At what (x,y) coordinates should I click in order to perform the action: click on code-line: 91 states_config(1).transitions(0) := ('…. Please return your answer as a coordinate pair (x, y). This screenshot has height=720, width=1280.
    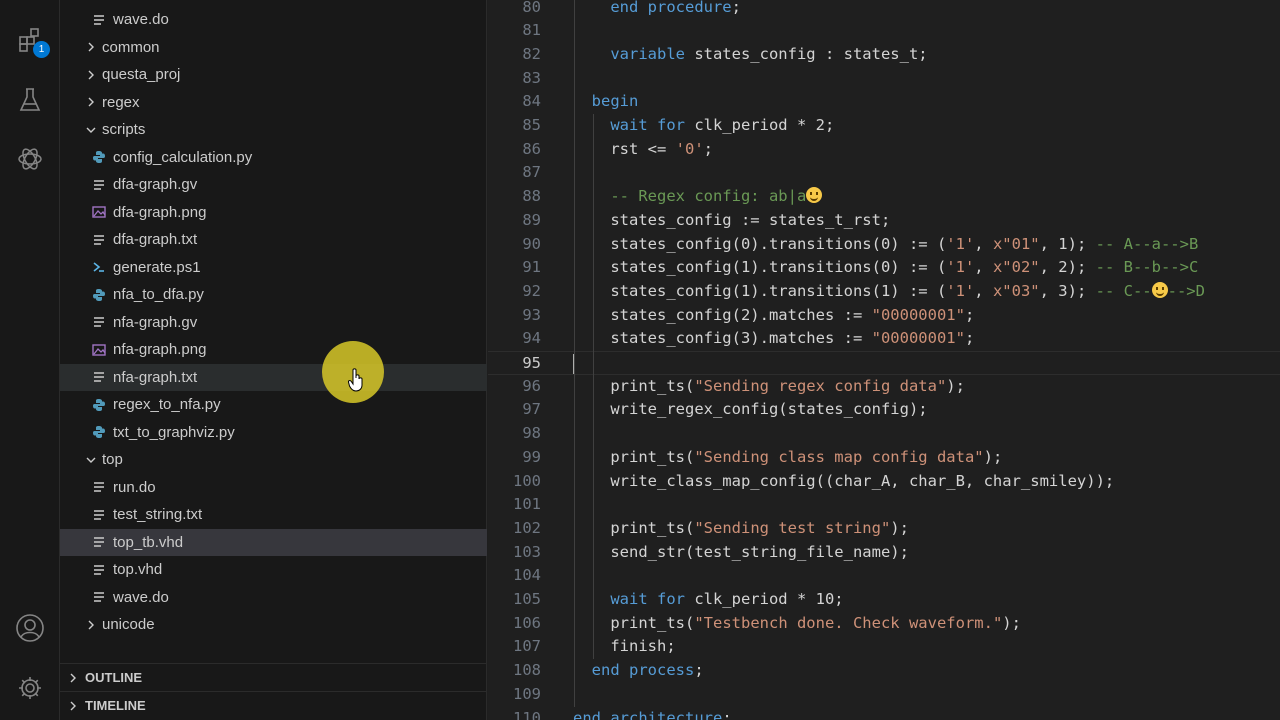
    Looking at the image, I should click on (884, 268).